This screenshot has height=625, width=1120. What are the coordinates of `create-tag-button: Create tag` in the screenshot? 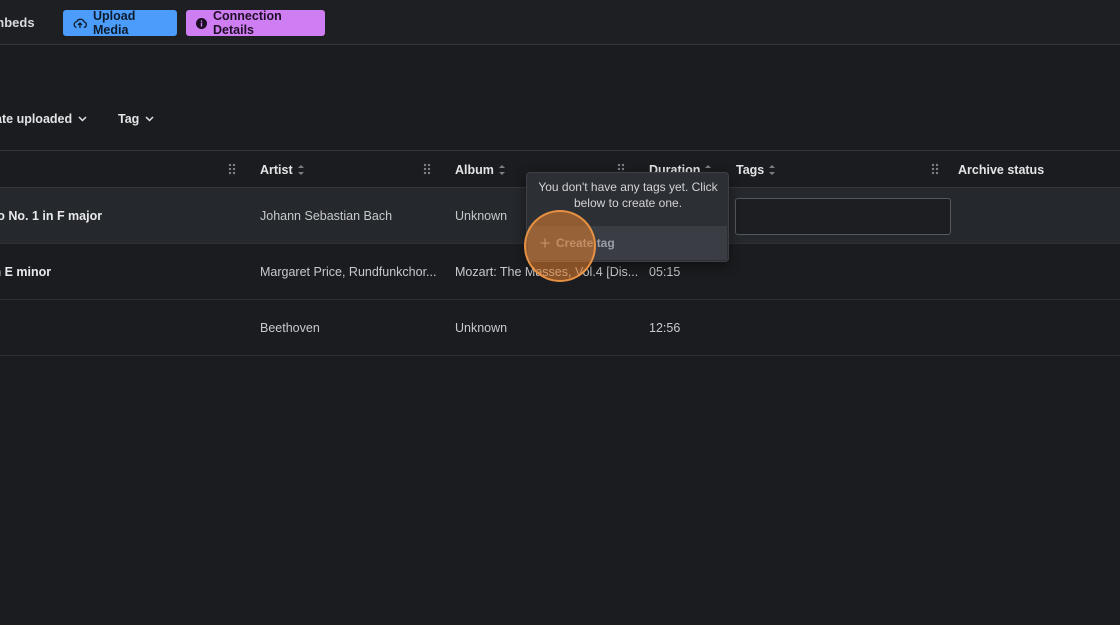 It's located at (627, 243).